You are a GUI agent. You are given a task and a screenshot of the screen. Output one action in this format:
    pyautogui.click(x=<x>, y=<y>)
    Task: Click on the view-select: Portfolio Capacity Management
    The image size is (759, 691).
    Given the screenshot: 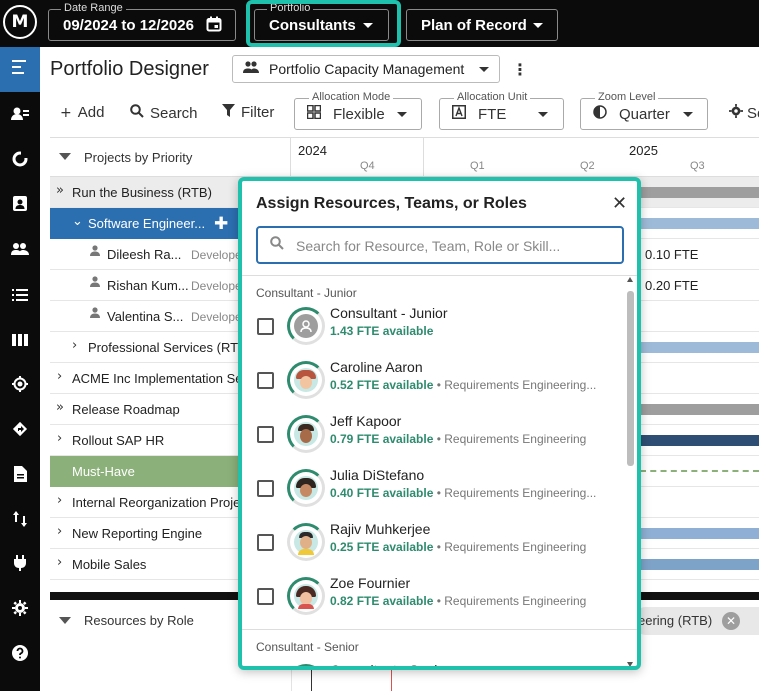 What is the action you would take?
    pyautogui.click(x=366, y=69)
    